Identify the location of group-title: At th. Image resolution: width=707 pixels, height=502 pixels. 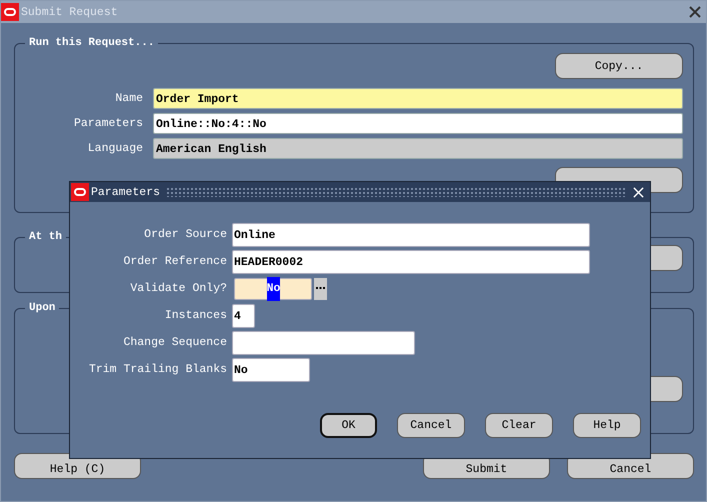
(46, 237).